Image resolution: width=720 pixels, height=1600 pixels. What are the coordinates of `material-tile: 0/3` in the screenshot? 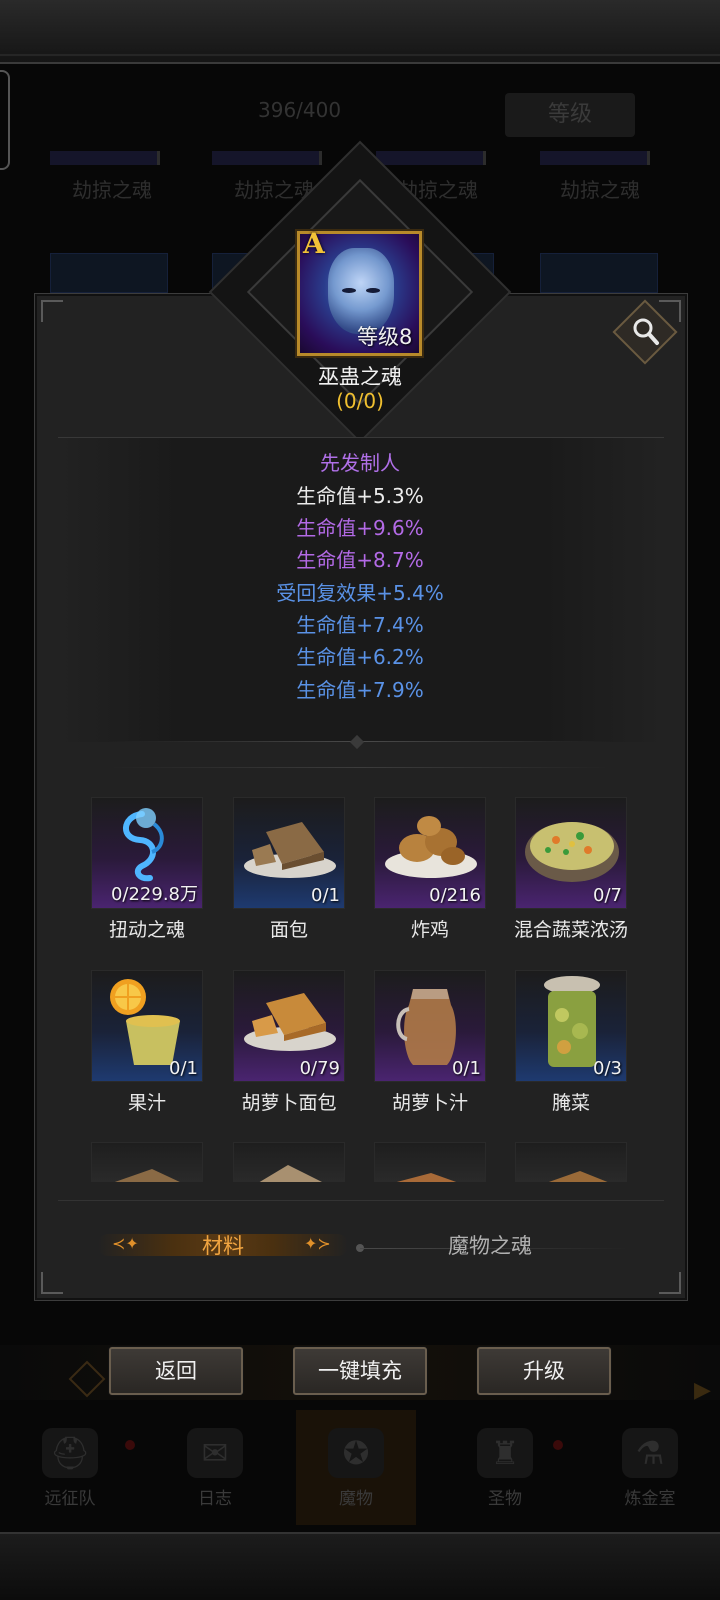 It's located at (571, 1026).